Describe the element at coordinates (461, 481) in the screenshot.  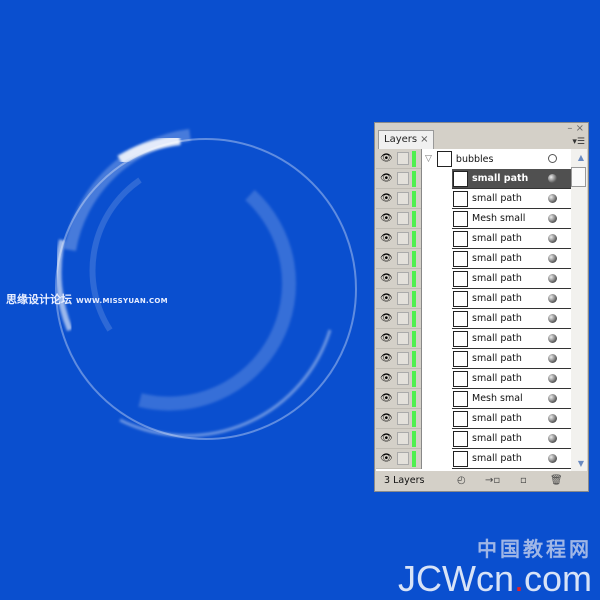
I see `make-clipping-mask-icon: ◴` at that location.